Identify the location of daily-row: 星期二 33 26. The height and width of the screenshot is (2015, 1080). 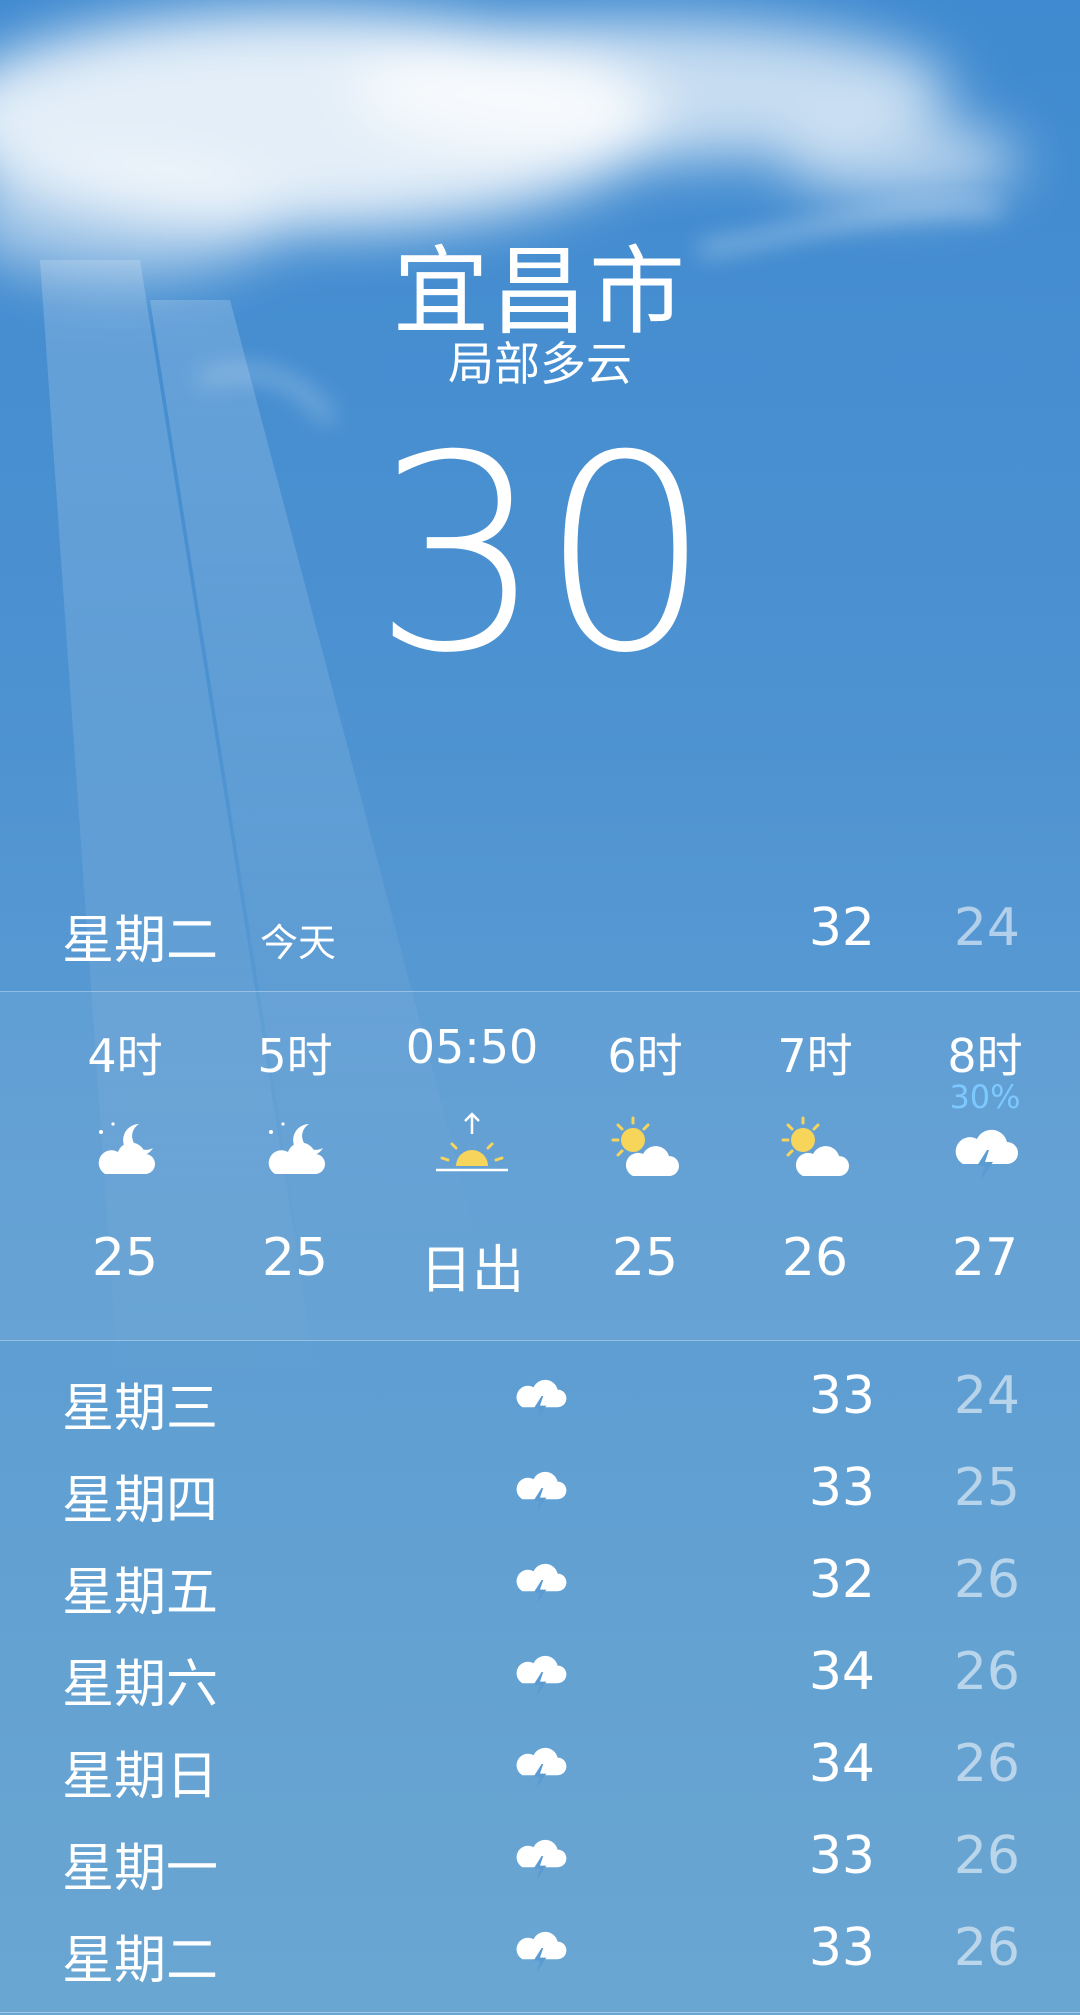
(540, 1950).